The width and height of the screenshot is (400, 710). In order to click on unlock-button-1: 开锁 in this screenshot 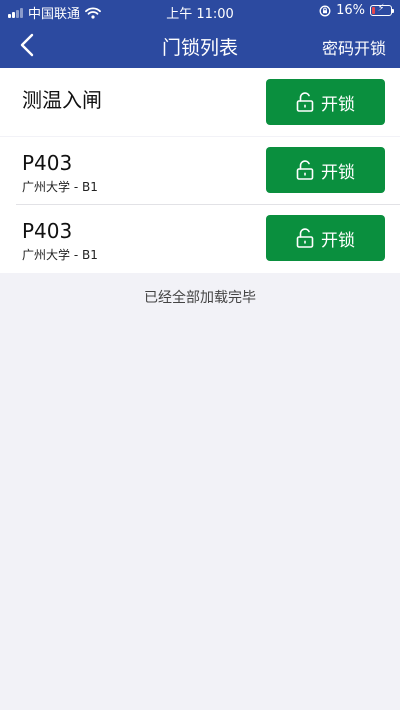, I will do `click(325, 170)`.